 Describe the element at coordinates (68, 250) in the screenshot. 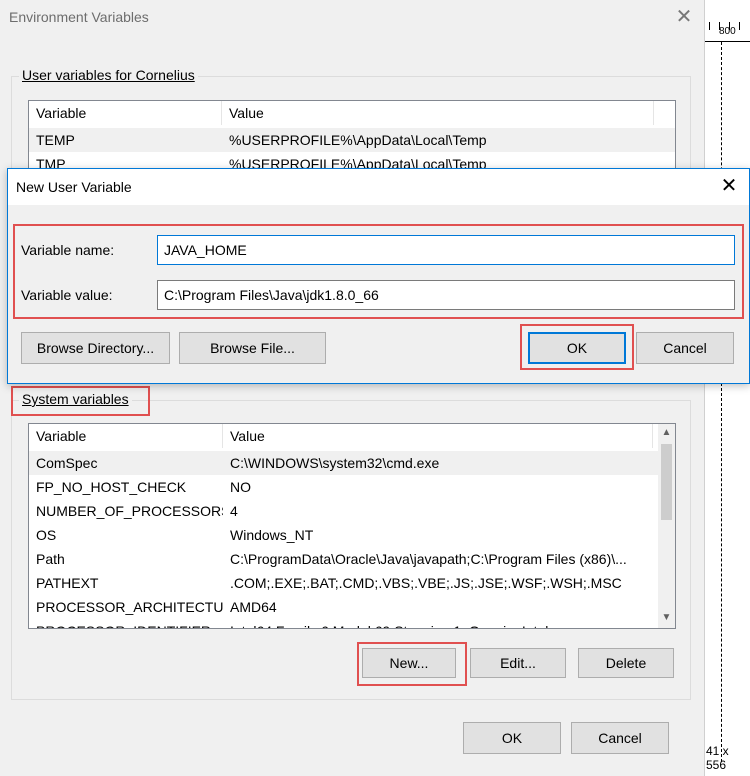

I see `variable-name-label: Variable name:` at that location.